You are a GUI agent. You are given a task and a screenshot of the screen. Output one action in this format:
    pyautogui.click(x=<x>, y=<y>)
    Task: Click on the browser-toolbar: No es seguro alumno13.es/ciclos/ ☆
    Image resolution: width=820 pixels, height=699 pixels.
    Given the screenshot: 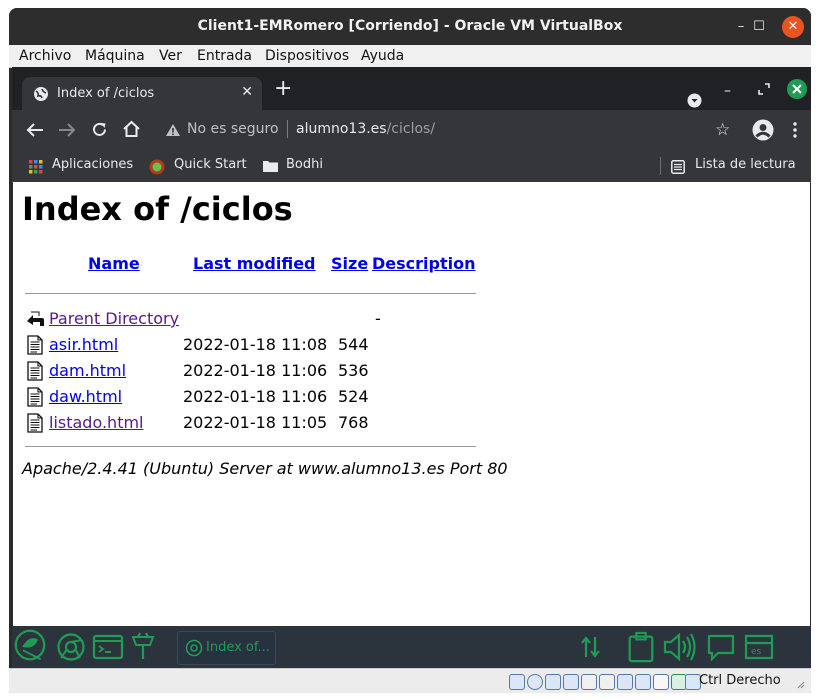 What is the action you would take?
    pyautogui.click(x=411, y=130)
    